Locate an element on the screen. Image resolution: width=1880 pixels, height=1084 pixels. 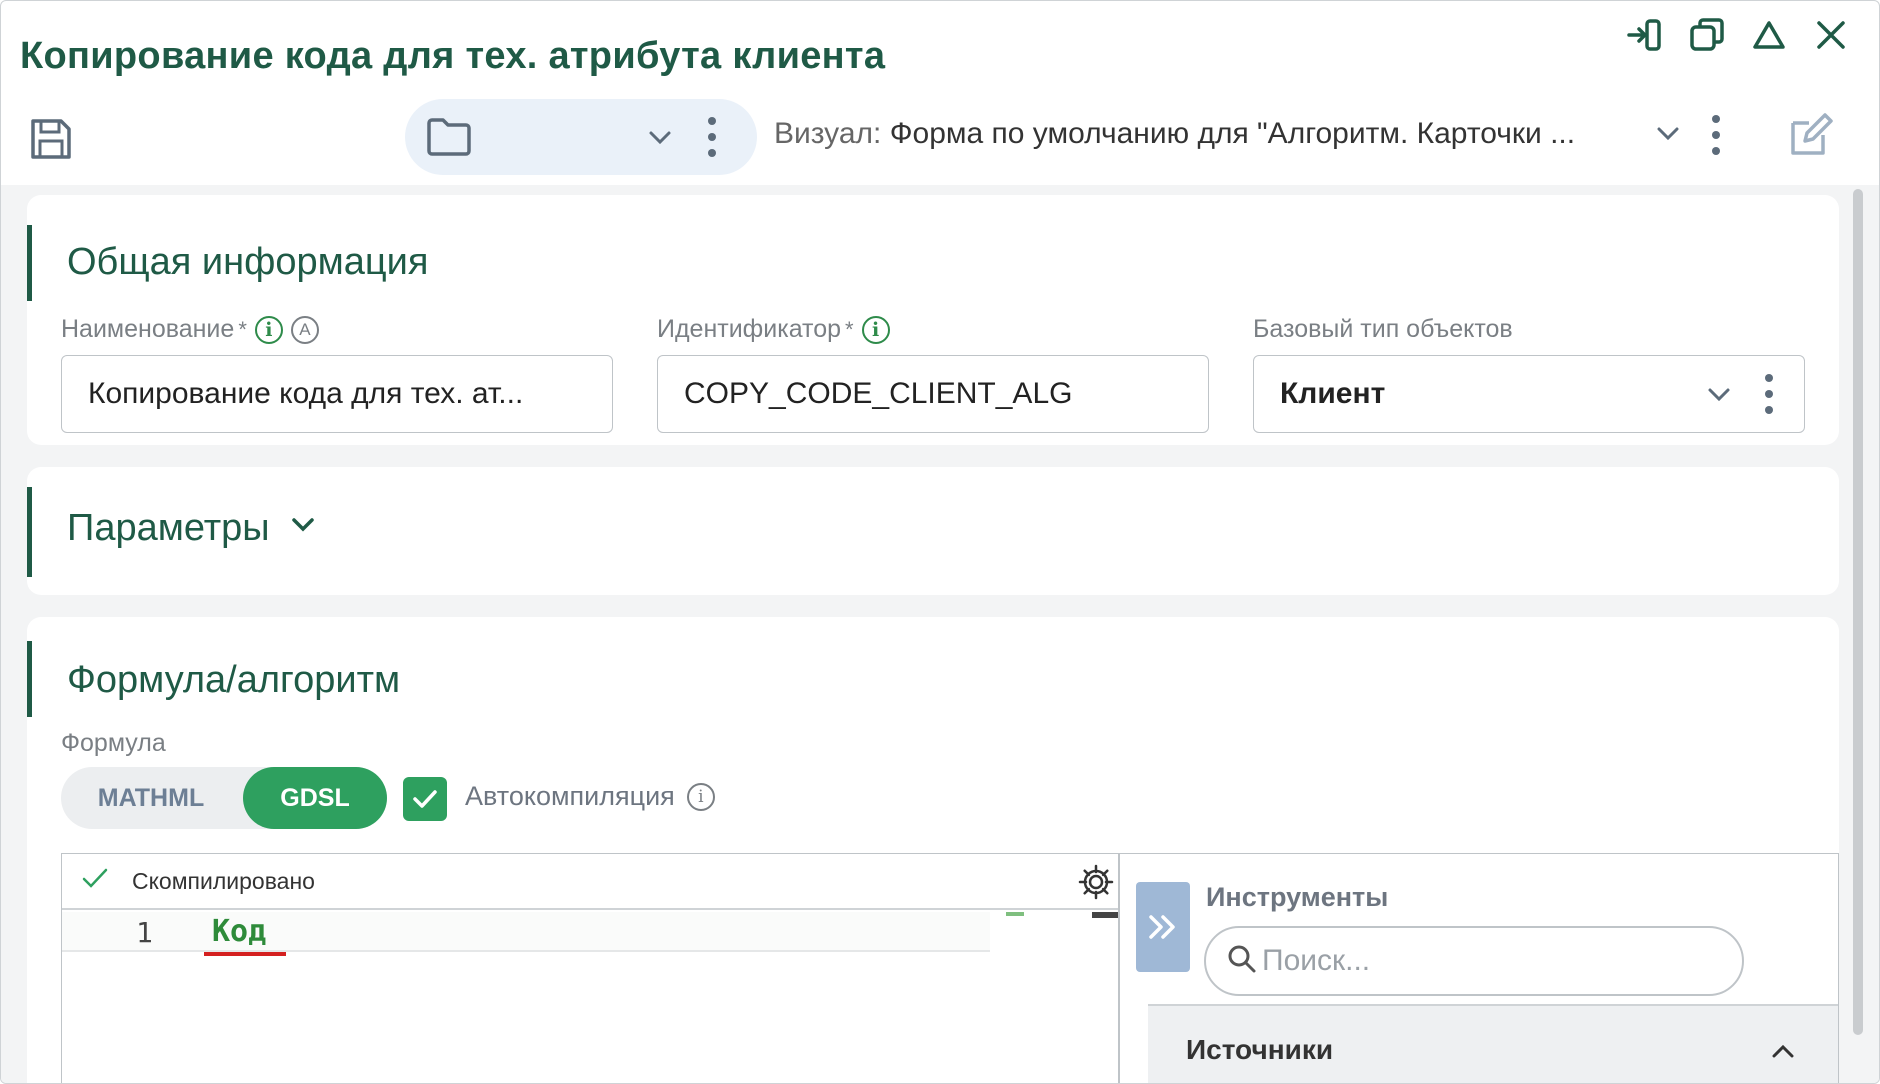
line-number: 1 is located at coordinates (144, 932).